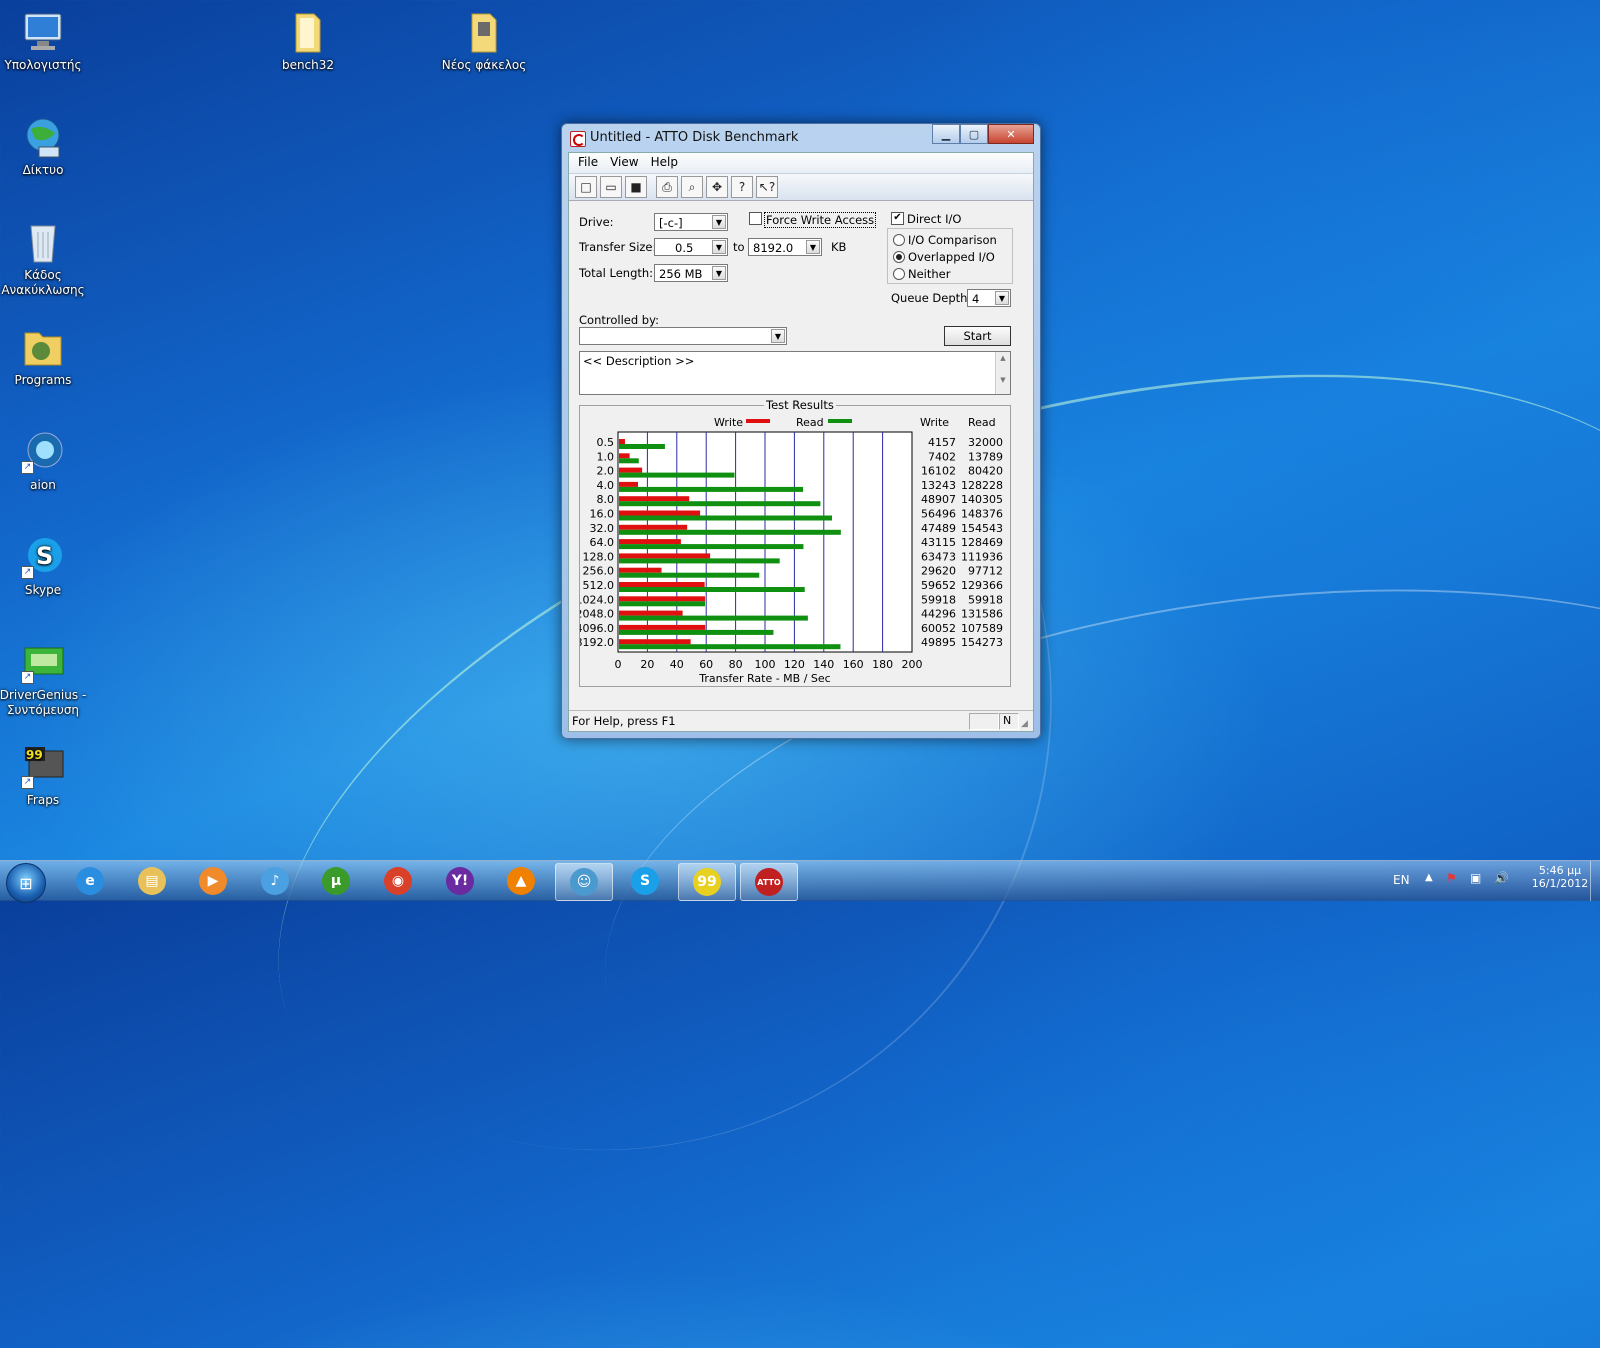 The image size is (1600, 1348). I want to click on write-value: 56496, so click(938, 514).